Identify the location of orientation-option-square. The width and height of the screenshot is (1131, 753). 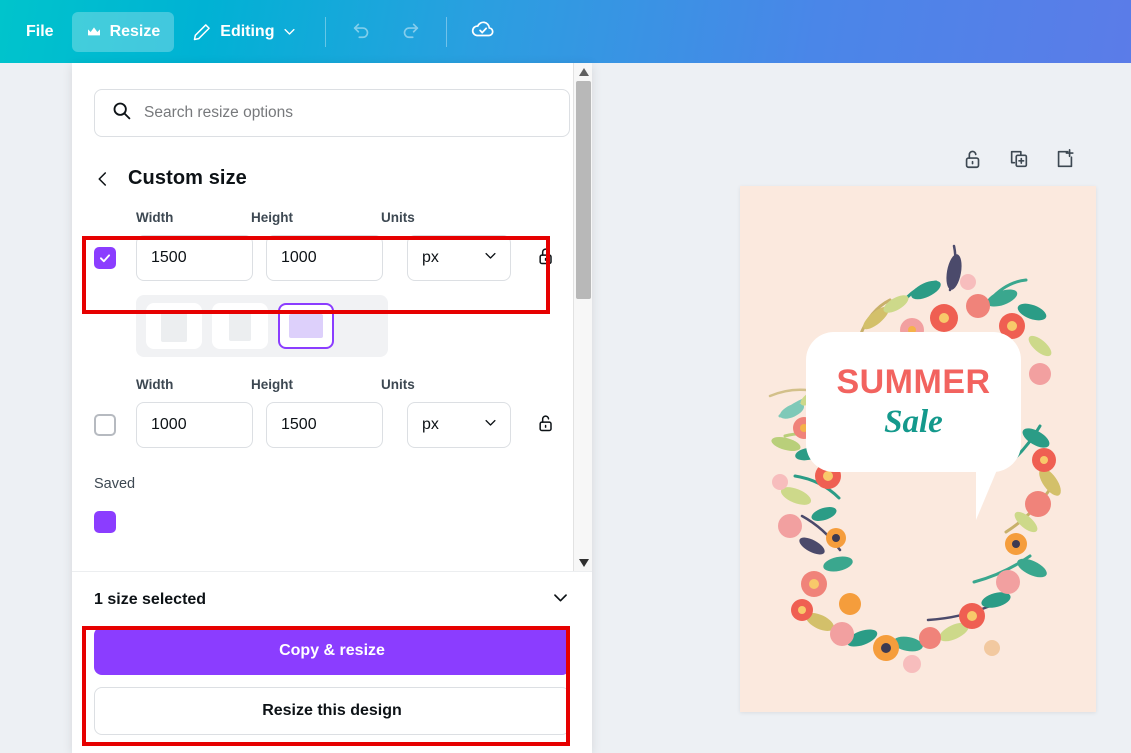
(240, 326).